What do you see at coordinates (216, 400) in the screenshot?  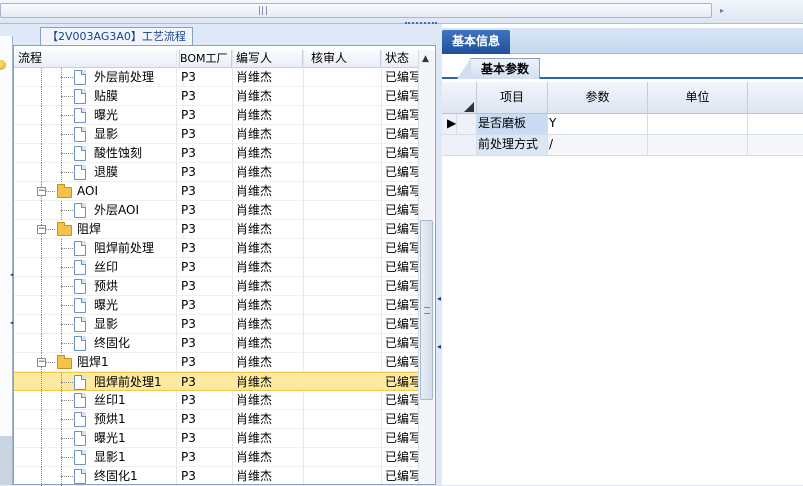 I see `tree-row: 丝印1 P3 肖维杰 已编写` at bounding box center [216, 400].